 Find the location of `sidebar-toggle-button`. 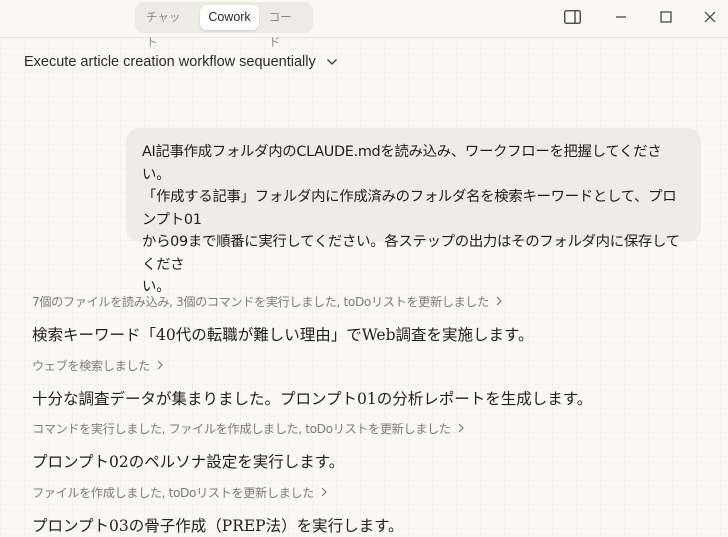

sidebar-toggle-button is located at coordinates (572, 17).